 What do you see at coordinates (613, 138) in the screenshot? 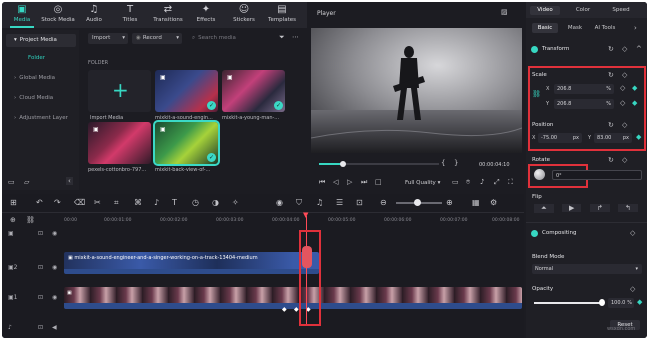
I see `position-y-field: 83.00 px` at bounding box center [613, 138].